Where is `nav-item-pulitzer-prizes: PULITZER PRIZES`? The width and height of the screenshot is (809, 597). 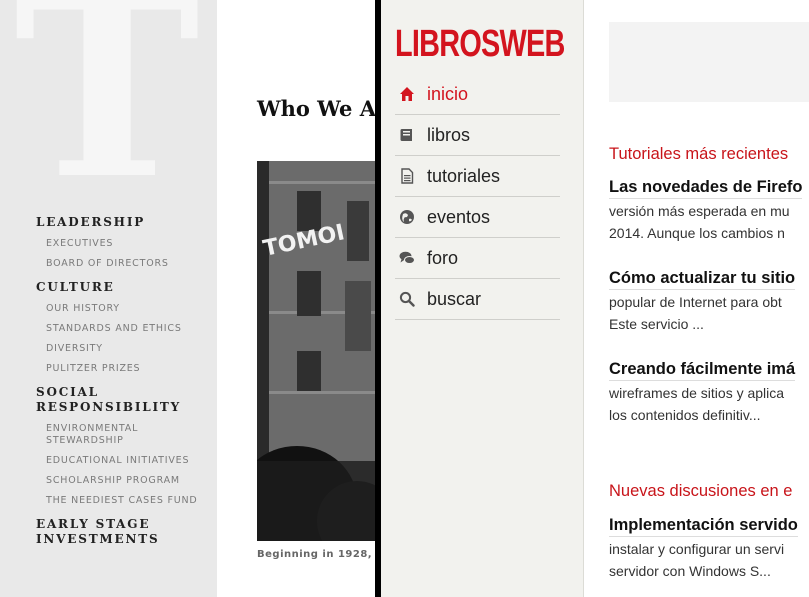 nav-item-pulitzer-prizes: PULITZER PRIZES is located at coordinates (128, 369).